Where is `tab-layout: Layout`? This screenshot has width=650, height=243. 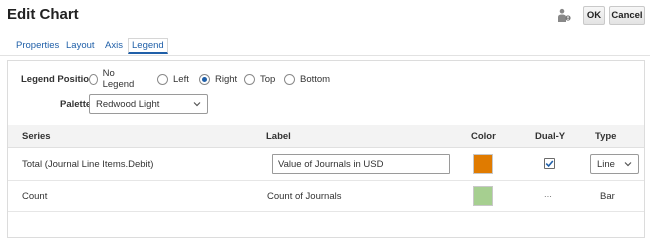 tab-layout: Layout is located at coordinates (80, 45).